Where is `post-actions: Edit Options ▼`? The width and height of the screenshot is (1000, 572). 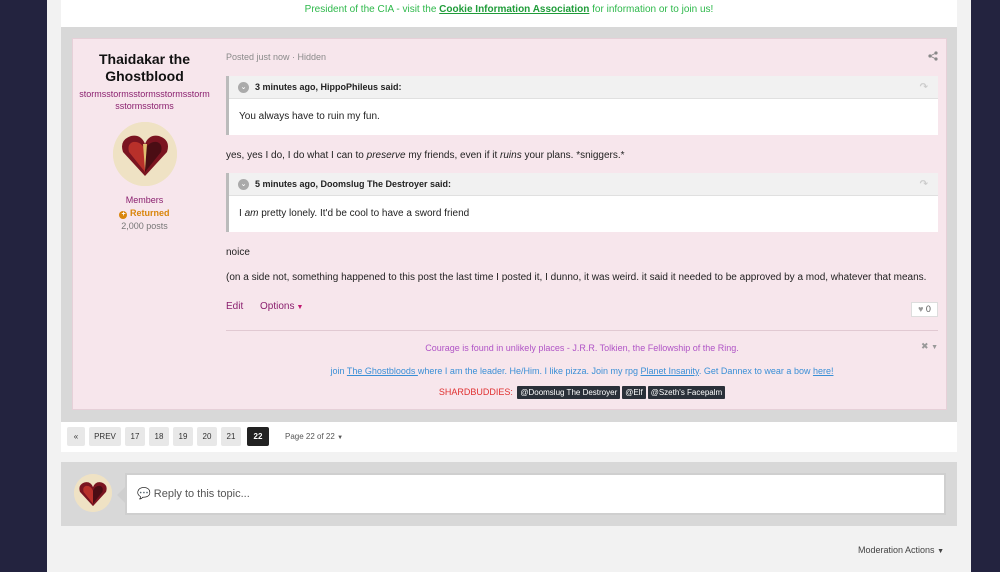 post-actions: Edit Options ▼ is located at coordinates (264, 306).